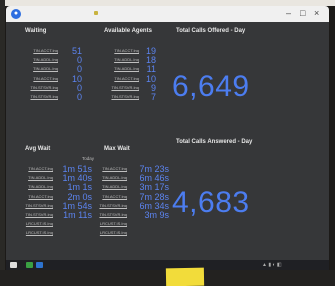  I want to click on system-tray-icon: ▲ ▮ ◐ ◧, so click(272, 265).